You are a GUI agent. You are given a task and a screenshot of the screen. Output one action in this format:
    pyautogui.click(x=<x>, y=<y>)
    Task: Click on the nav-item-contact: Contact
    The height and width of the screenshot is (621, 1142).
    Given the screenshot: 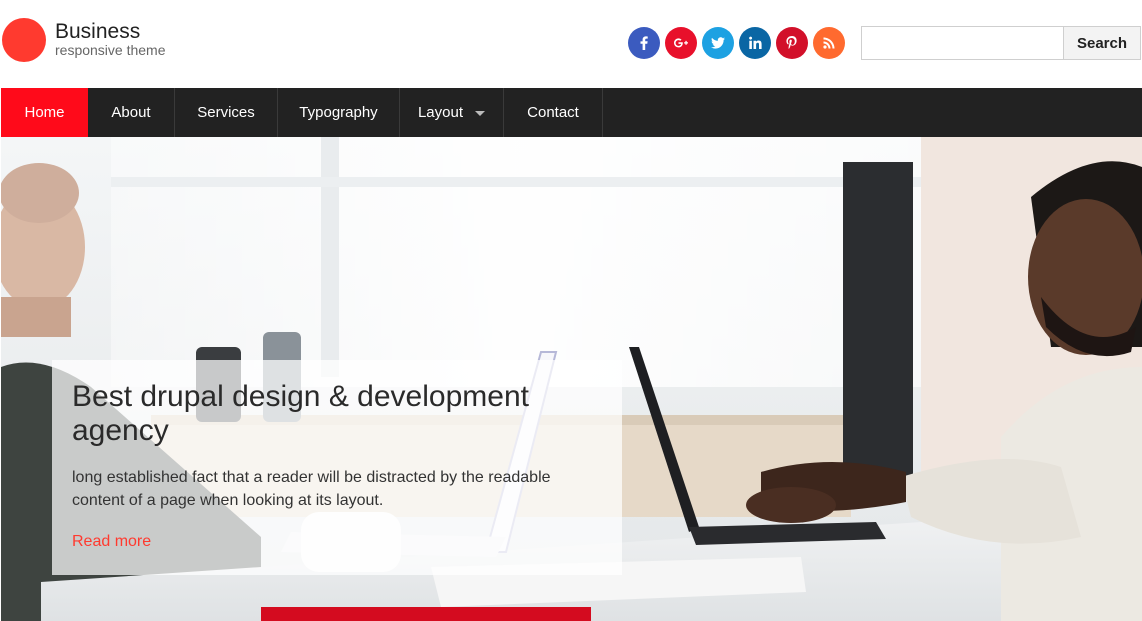 What is the action you would take?
    pyautogui.click(x=553, y=112)
    